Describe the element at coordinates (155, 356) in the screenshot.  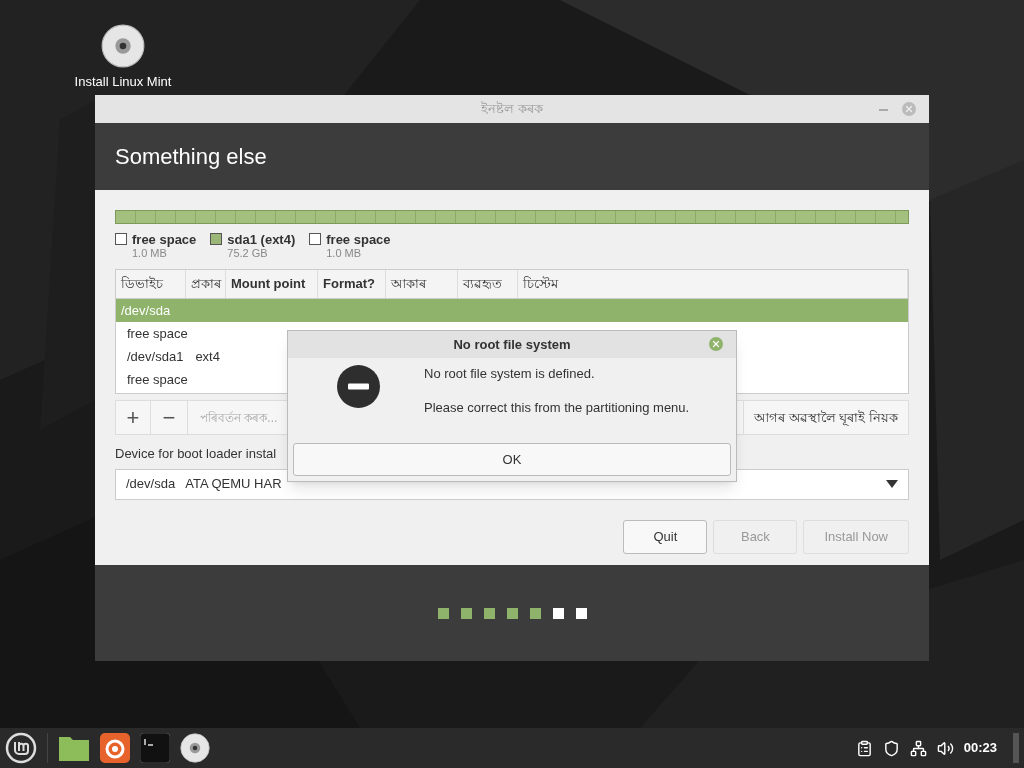
I see `device-name: /dev/sda1` at that location.